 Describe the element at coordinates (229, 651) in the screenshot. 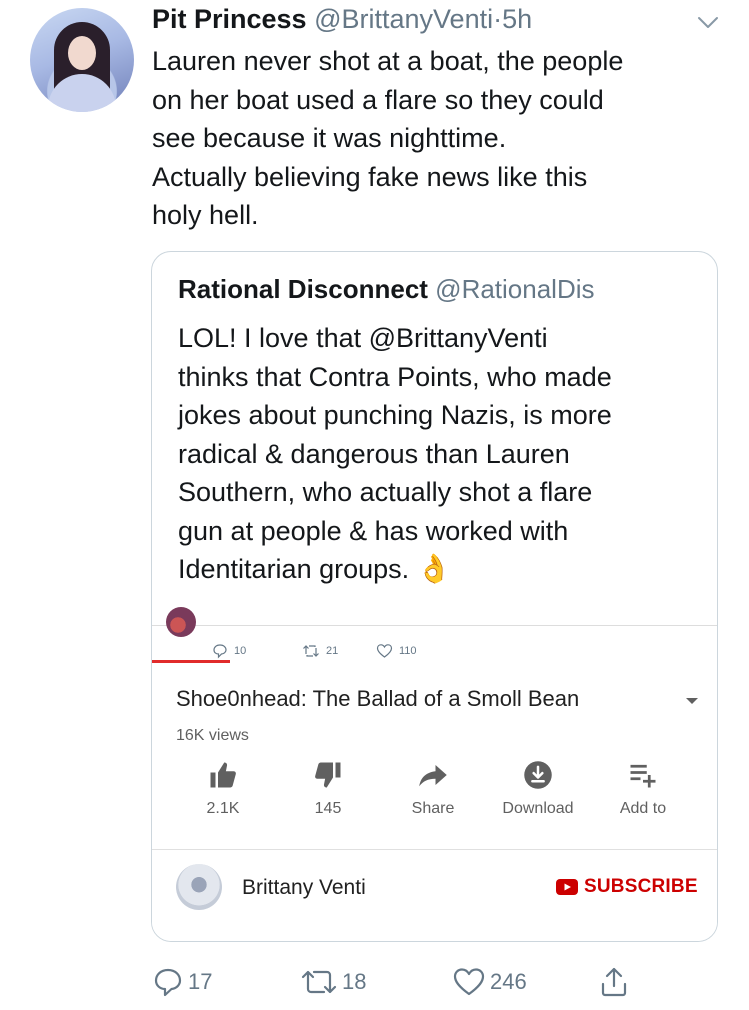

I see `mini-reply-stat: 10` at that location.